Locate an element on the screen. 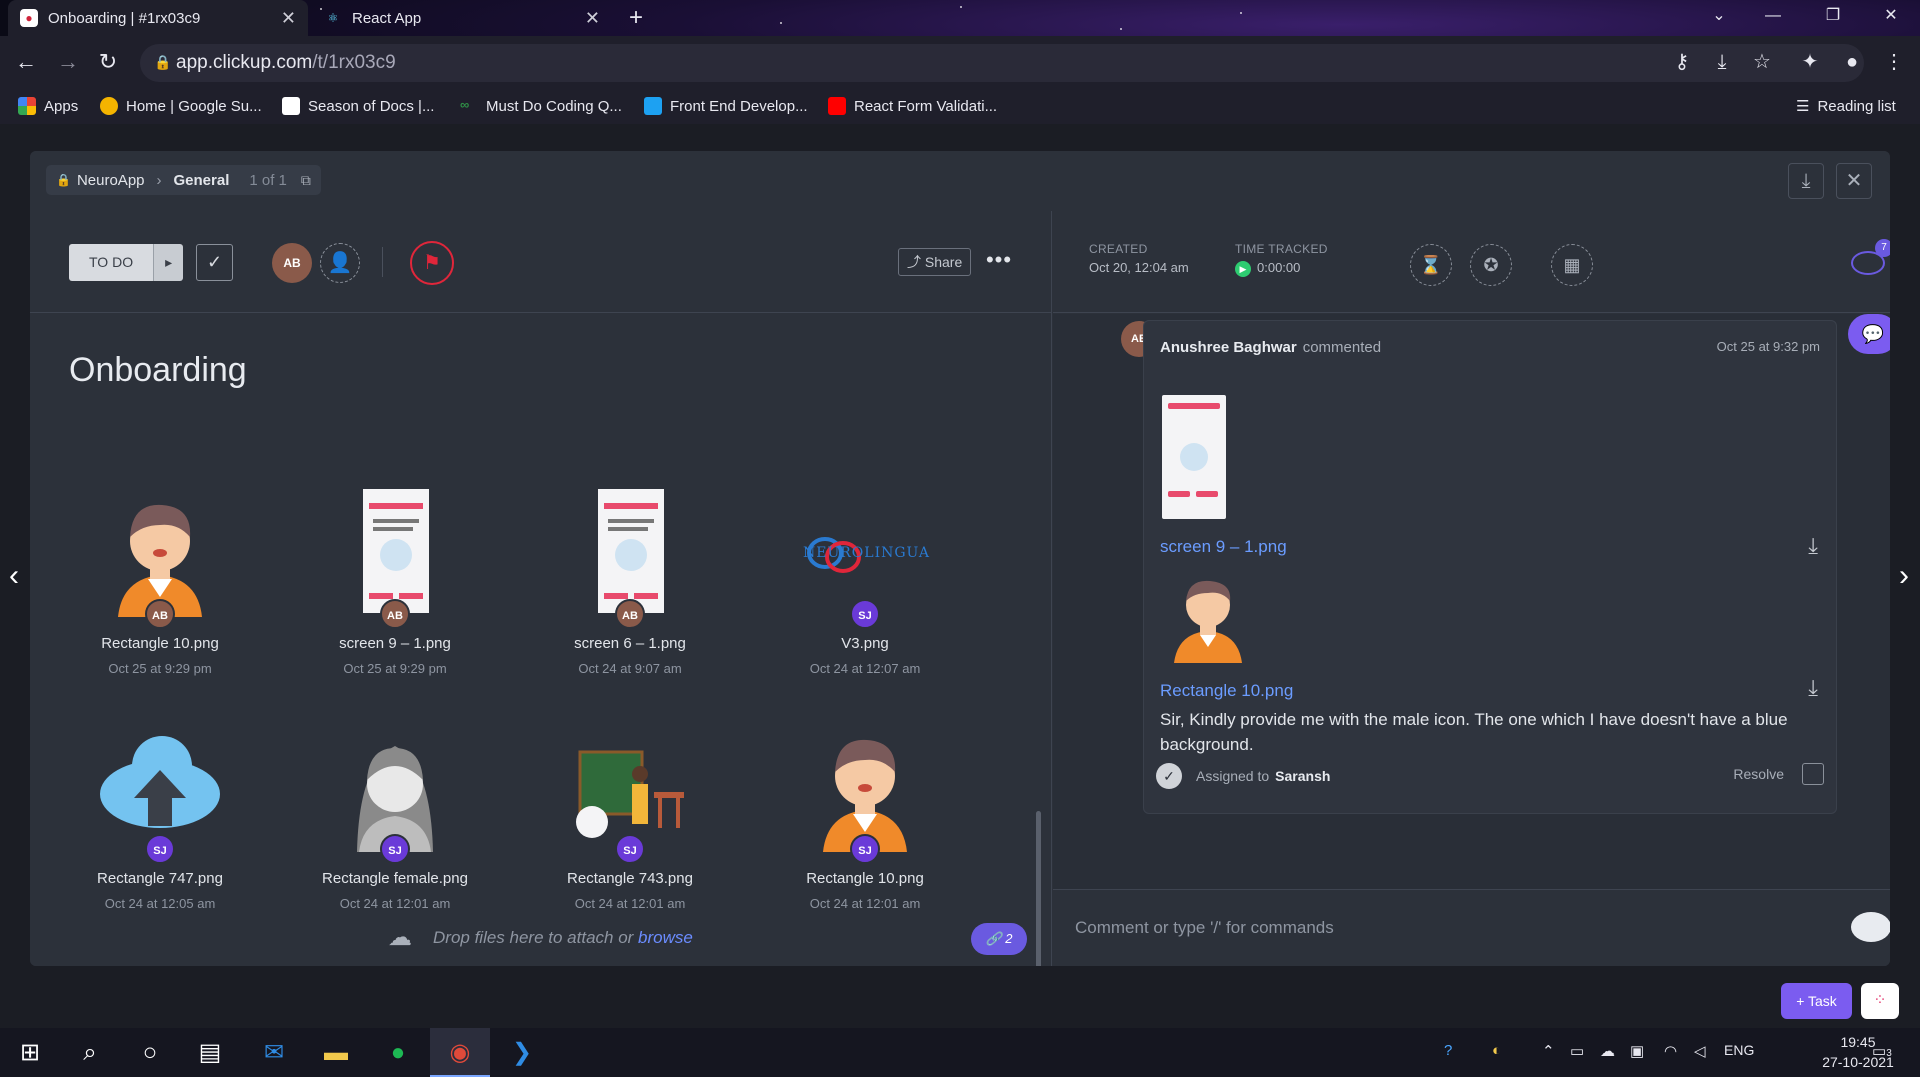 The height and width of the screenshot is (1077, 1920). spotify-icon: ● is located at coordinates (398, 1052).